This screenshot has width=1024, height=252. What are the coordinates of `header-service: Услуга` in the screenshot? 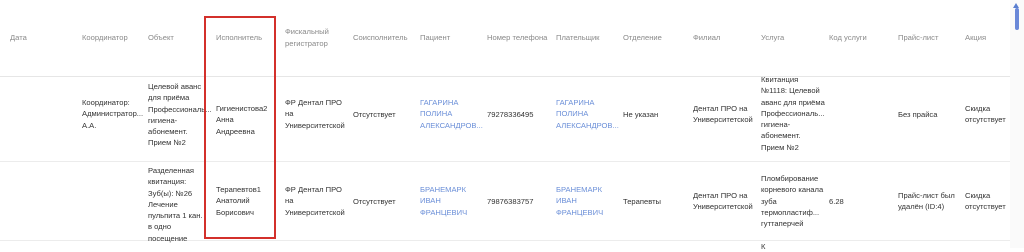 It's located at (772, 38).